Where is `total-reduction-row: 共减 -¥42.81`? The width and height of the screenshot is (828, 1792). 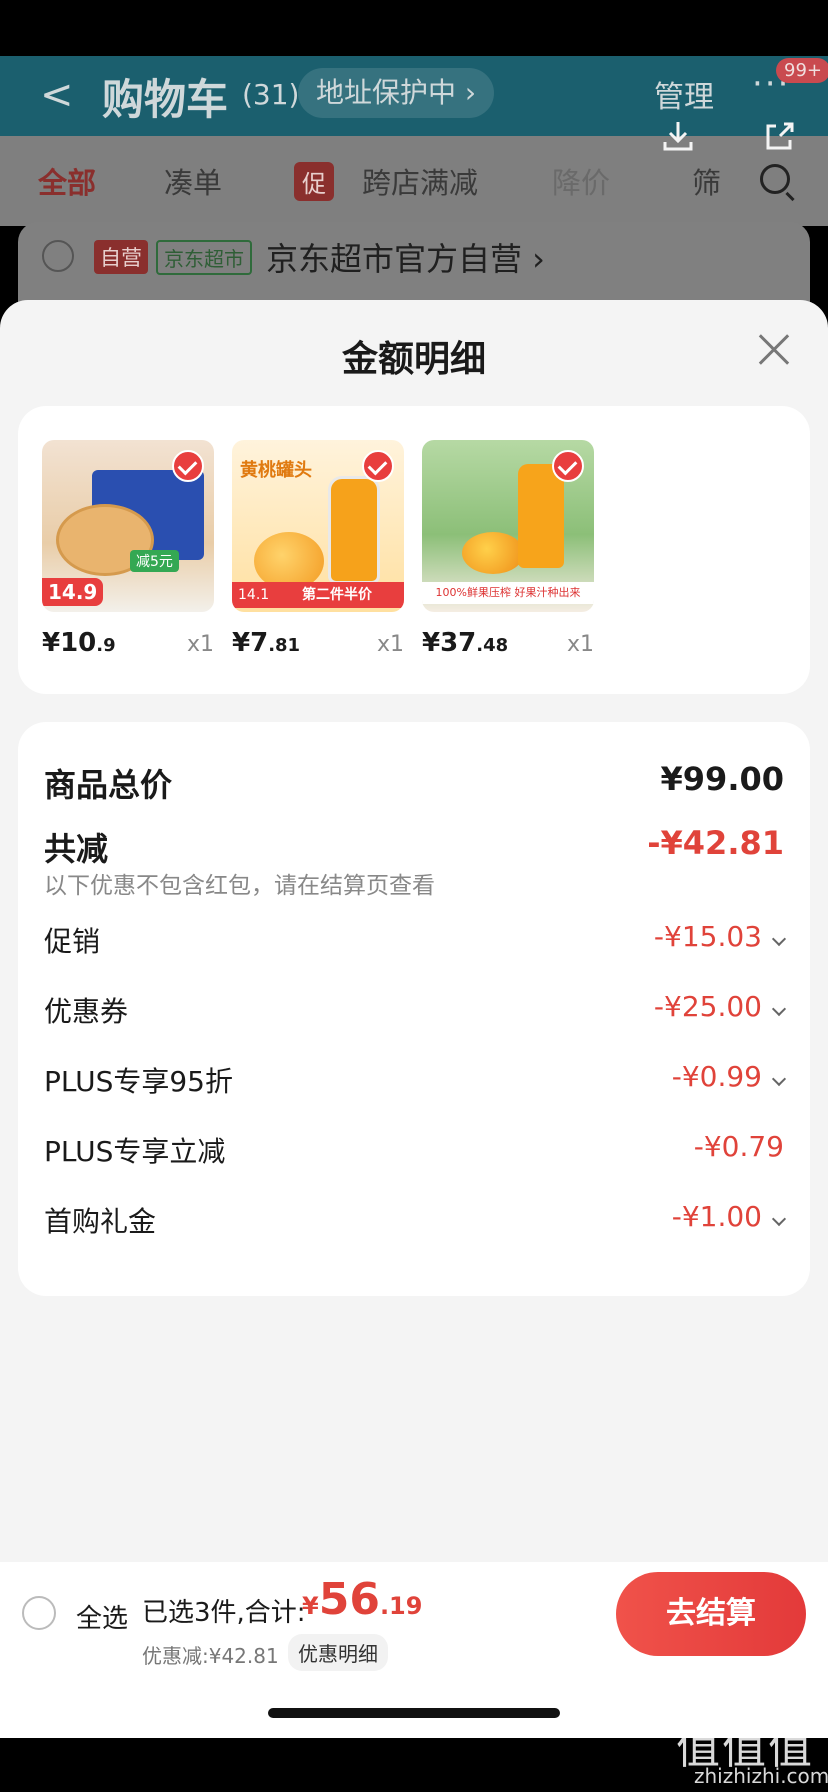 total-reduction-row: 共减 -¥42.81 is located at coordinates (414, 846).